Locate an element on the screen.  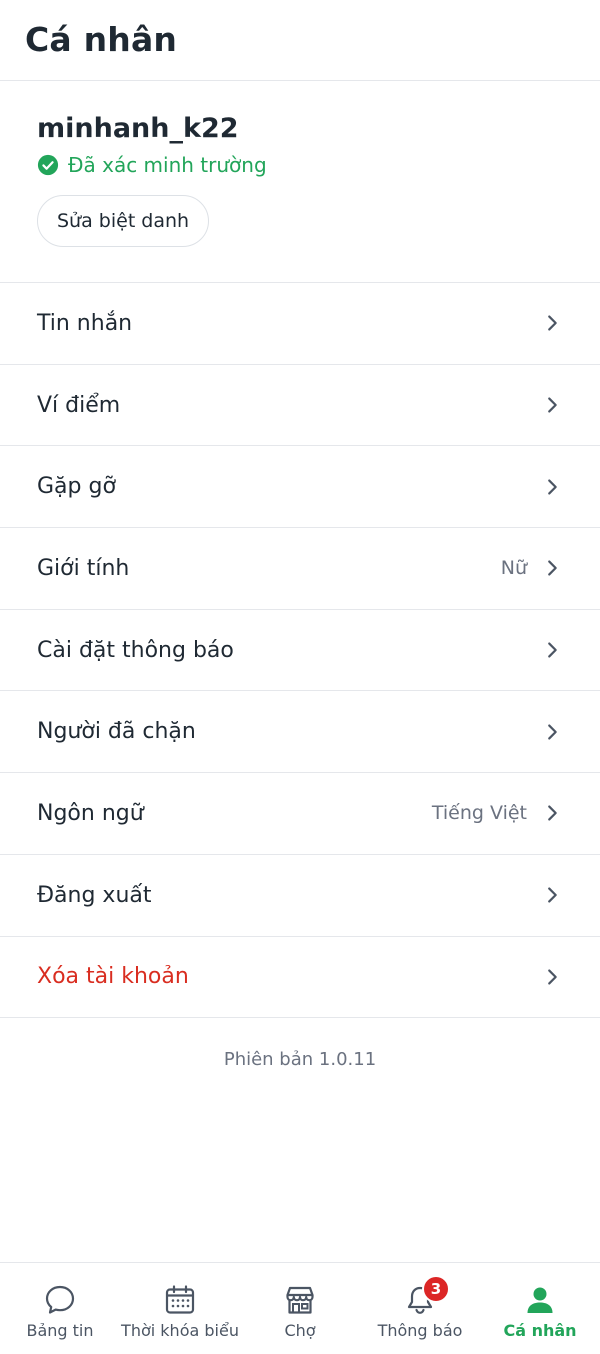
store-icon is located at coordinates (300, 1300).